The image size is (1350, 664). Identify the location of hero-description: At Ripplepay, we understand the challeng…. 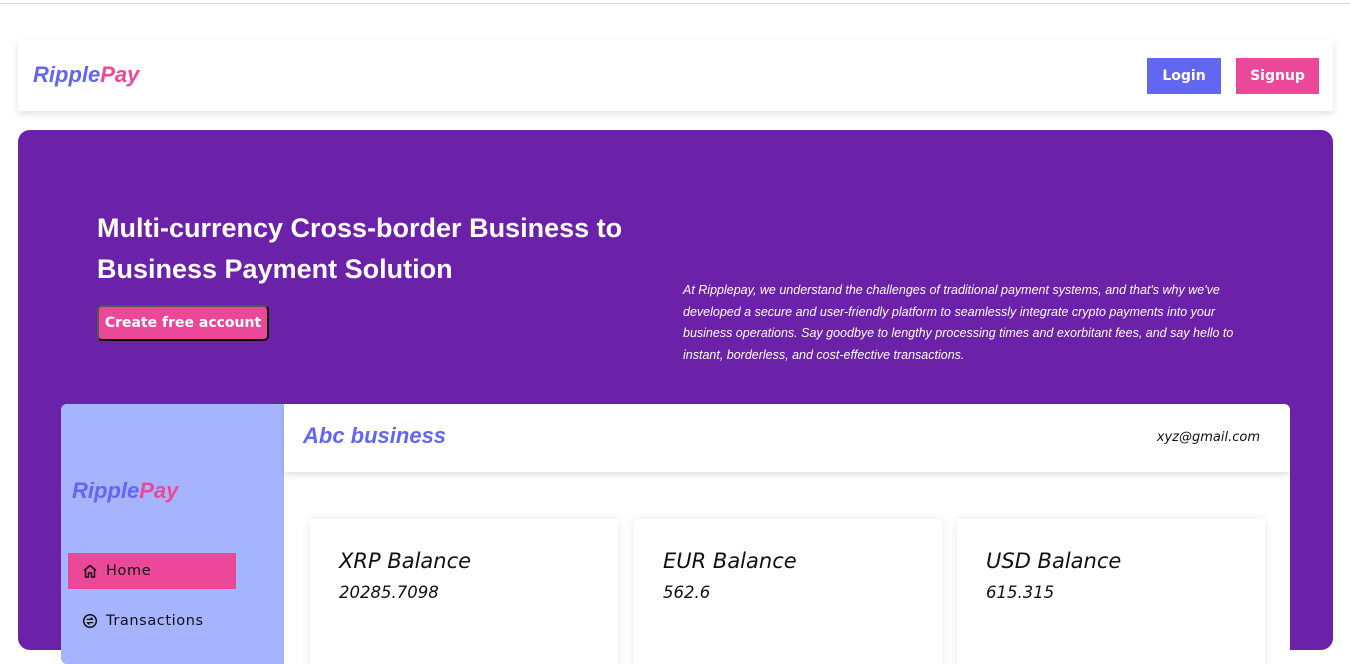
(958, 322).